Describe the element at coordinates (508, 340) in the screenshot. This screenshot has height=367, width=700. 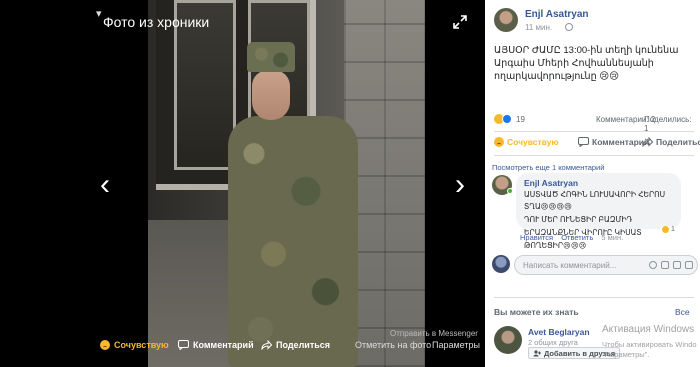
I see `suggested-friend-avatar` at that location.